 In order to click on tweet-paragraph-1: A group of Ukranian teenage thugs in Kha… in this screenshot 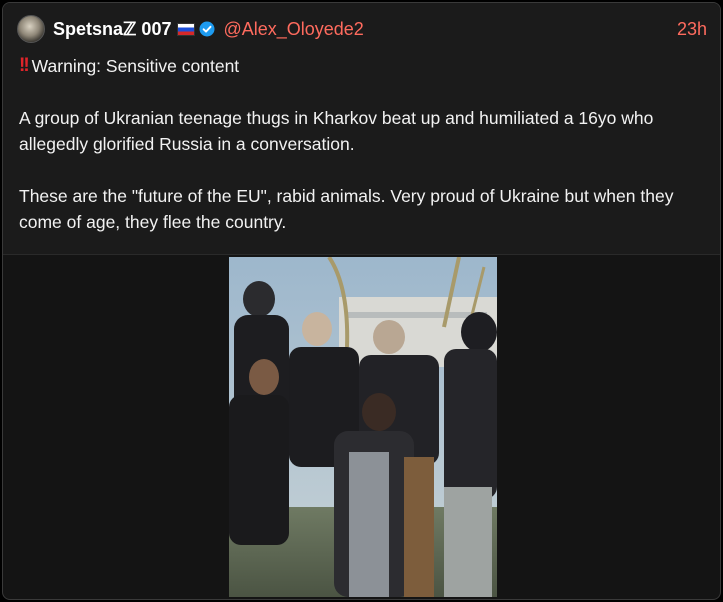, I will do `click(336, 131)`.